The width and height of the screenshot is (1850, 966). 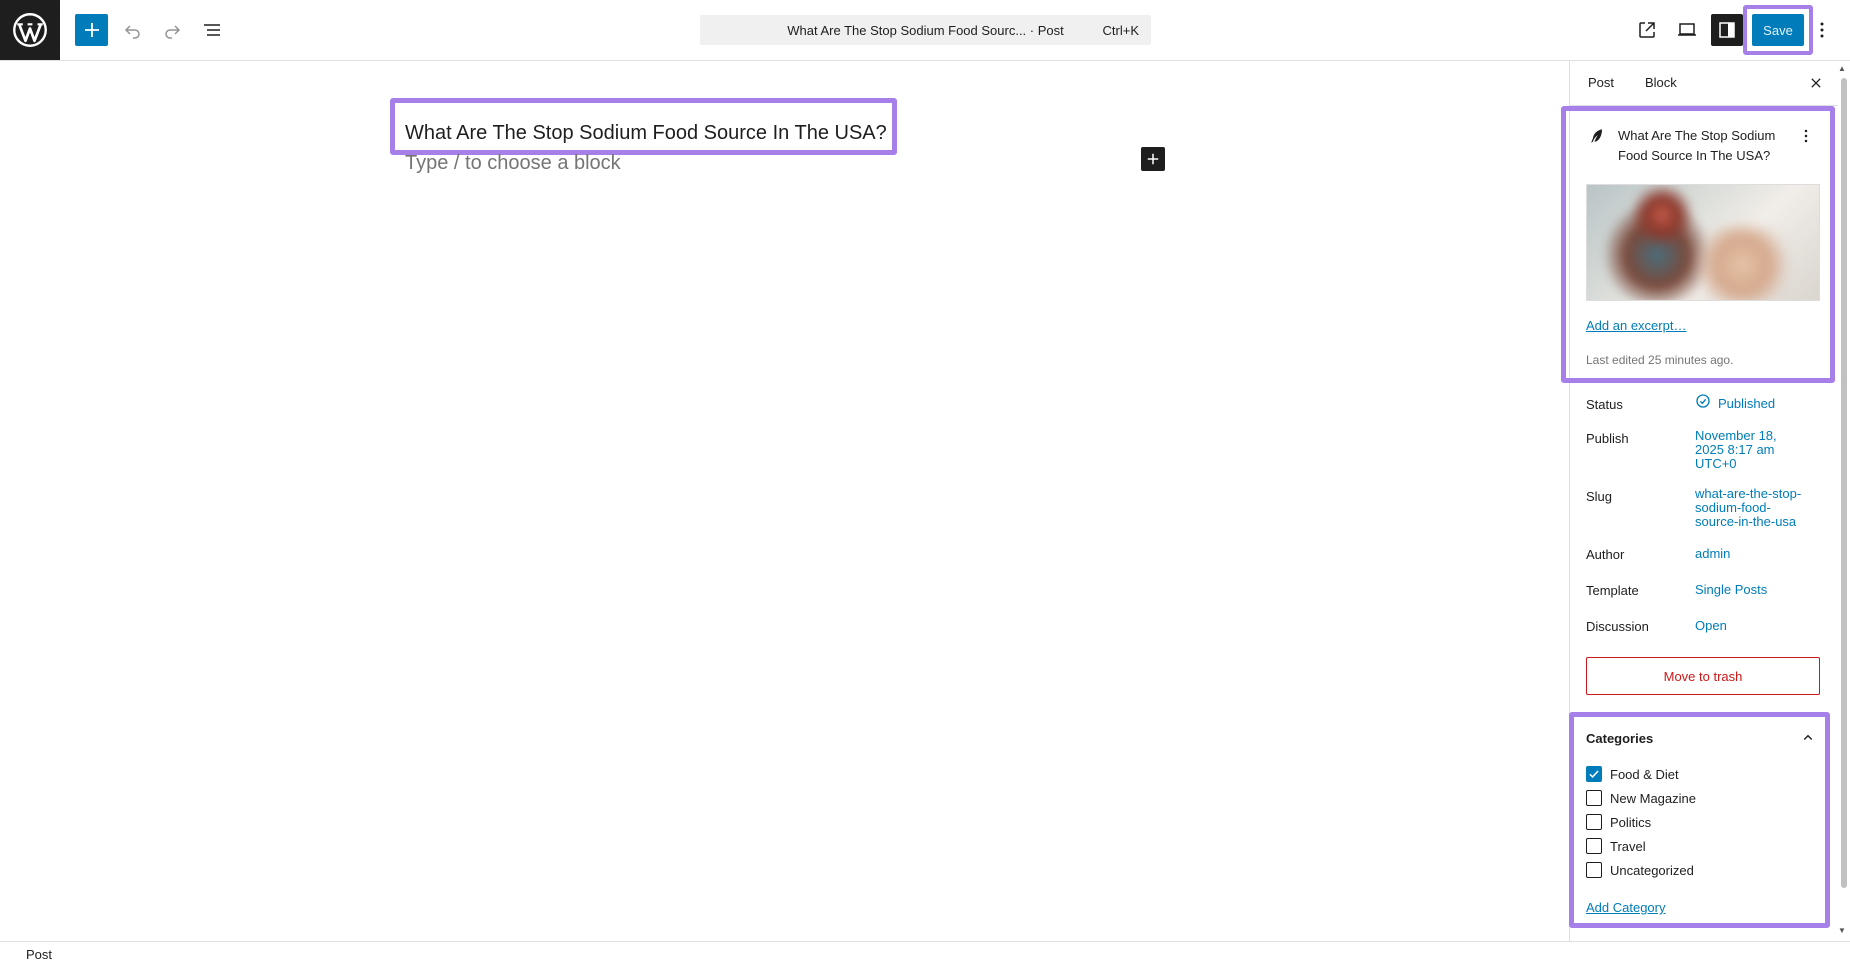 I want to click on document-overview-button, so click(x=211, y=29).